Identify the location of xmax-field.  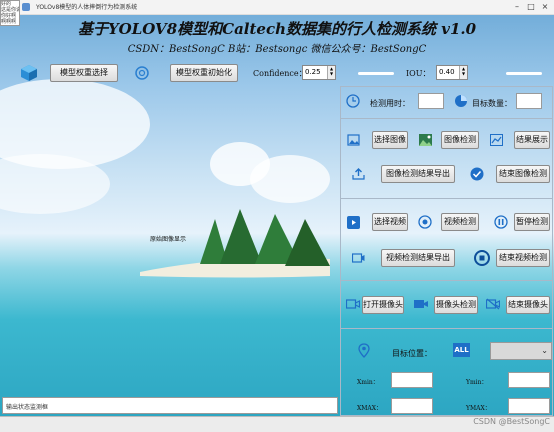
(412, 406).